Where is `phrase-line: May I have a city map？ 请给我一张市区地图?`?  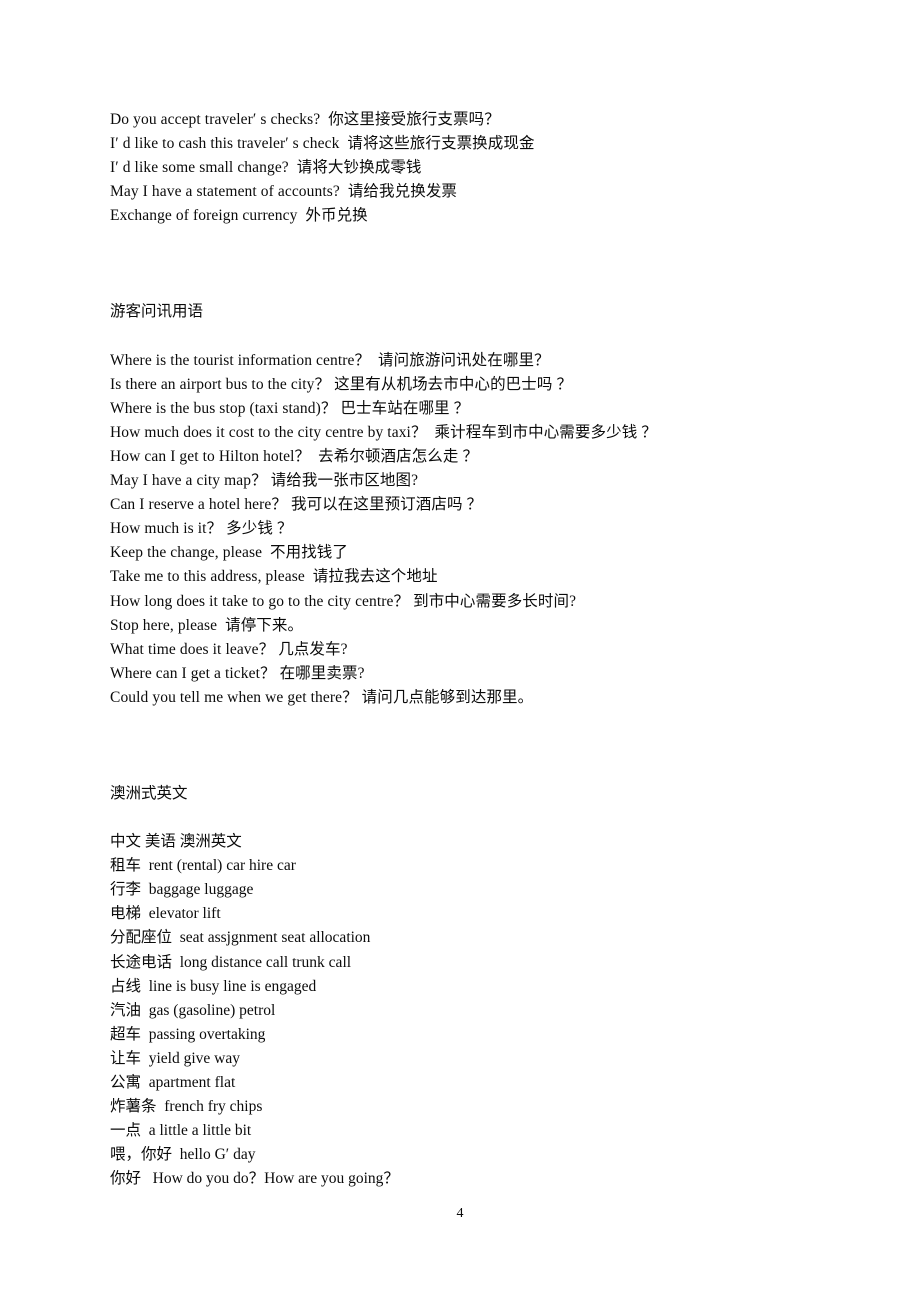 phrase-line: May I have a city map？ 请给我一张市区地图? is located at coordinates (264, 481).